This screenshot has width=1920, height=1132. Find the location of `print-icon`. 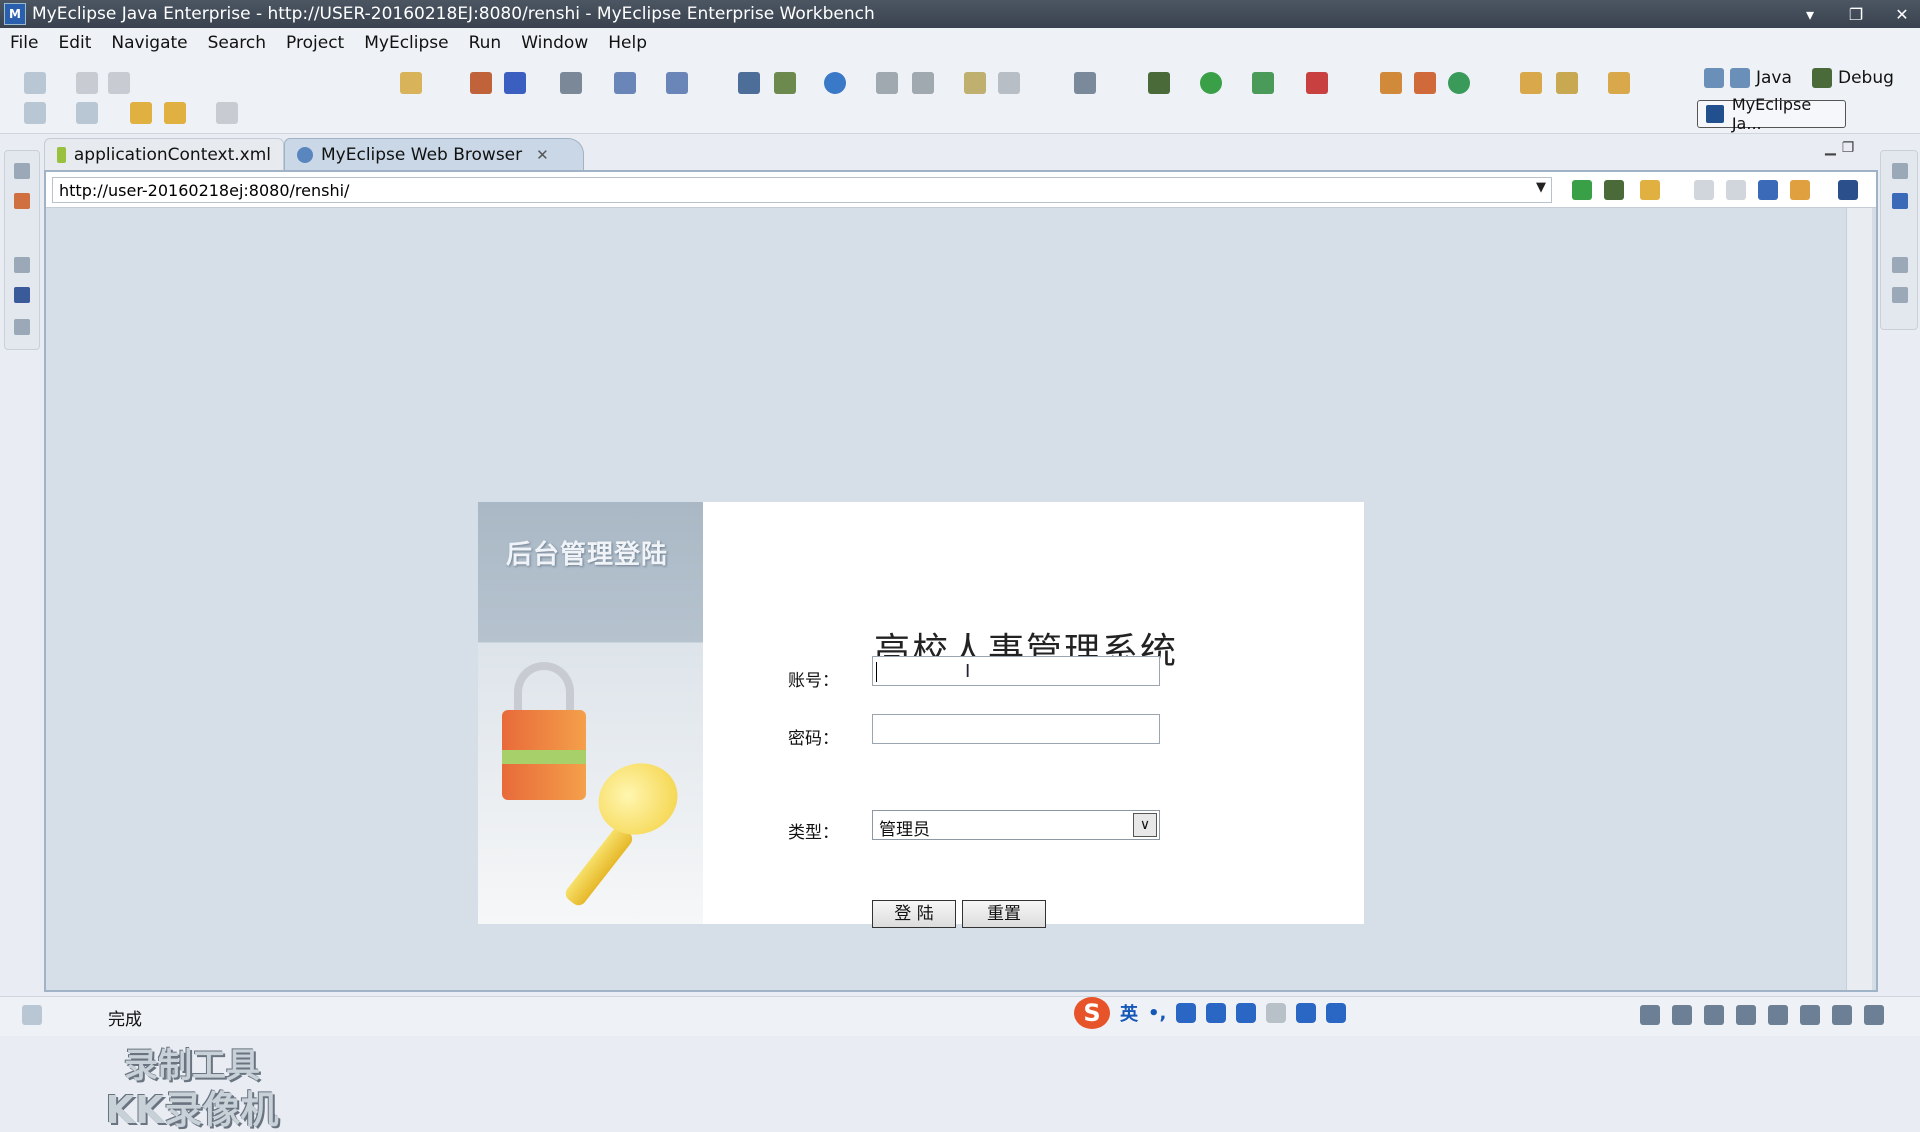

print-icon is located at coordinates (119, 83).